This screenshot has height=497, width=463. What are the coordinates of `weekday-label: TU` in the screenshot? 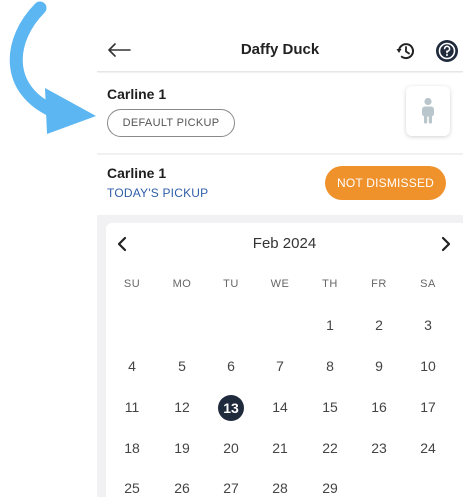 It's located at (231, 284).